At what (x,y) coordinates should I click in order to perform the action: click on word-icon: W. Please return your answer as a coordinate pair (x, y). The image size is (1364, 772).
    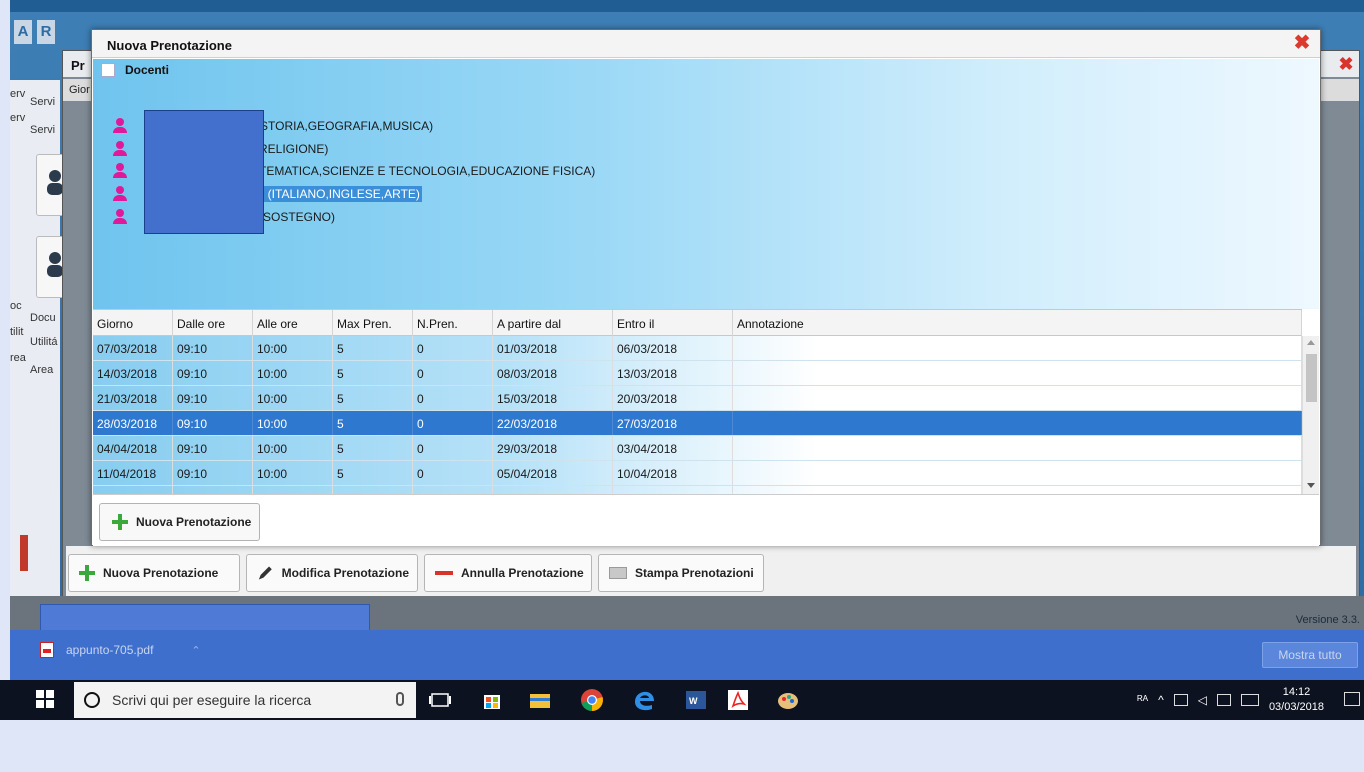
    Looking at the image, I should click on (696, 700).